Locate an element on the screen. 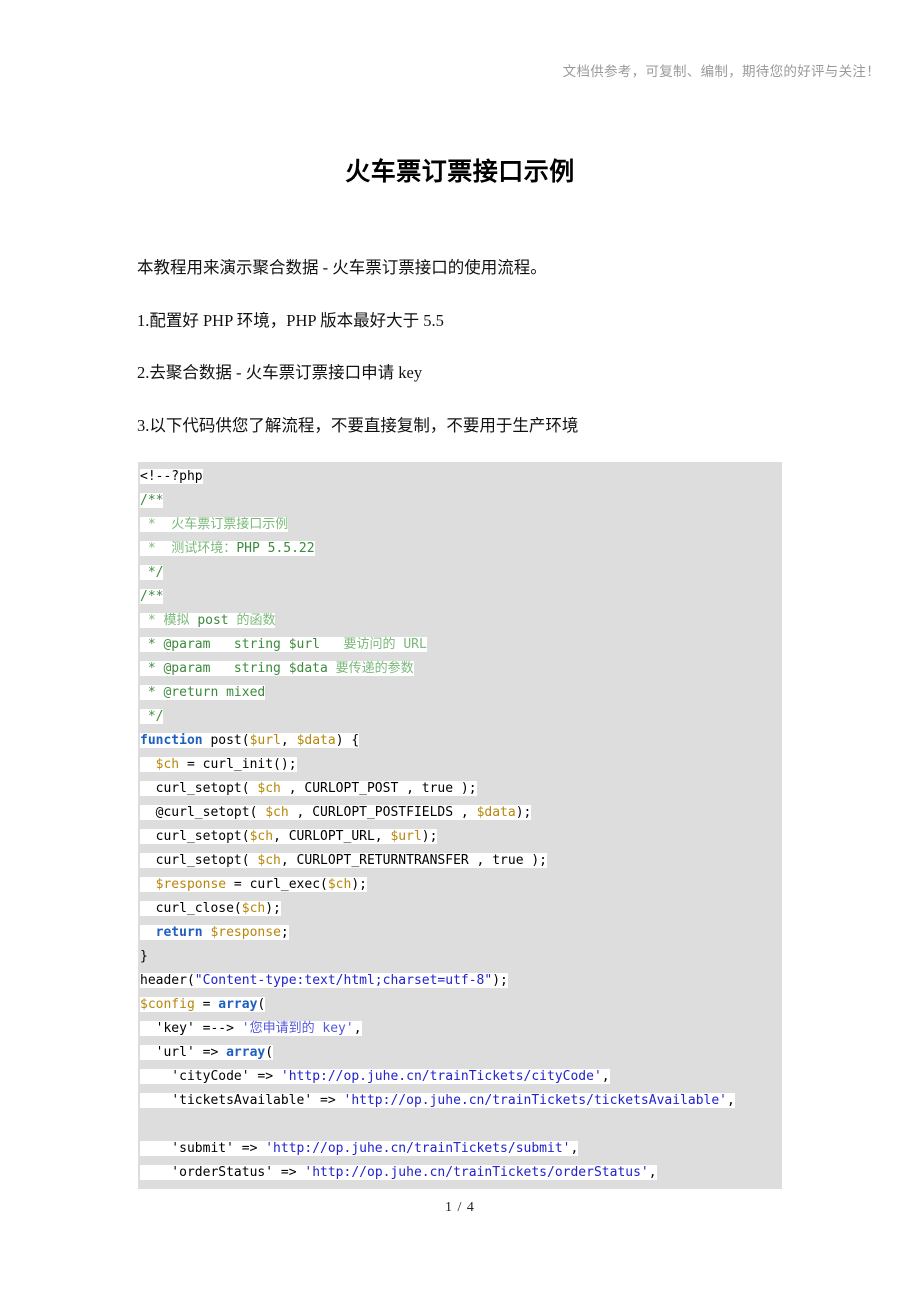  code-line: $config = array( is located at coordinates (203, 1004).